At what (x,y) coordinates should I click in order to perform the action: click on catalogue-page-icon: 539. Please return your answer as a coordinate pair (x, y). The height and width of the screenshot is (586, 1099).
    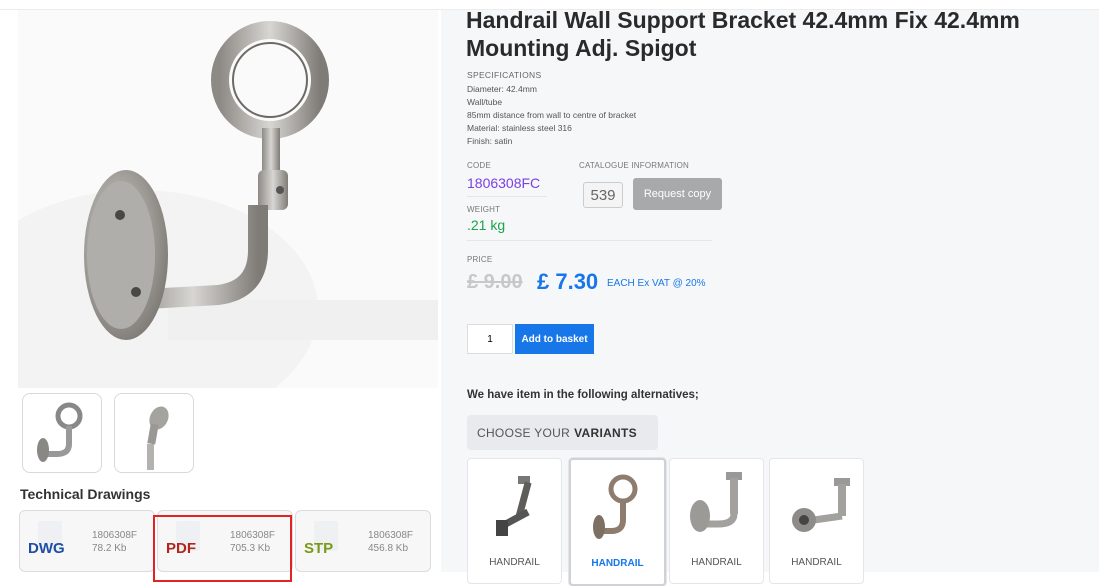
    Looking at the image, I should click on (603, 195).